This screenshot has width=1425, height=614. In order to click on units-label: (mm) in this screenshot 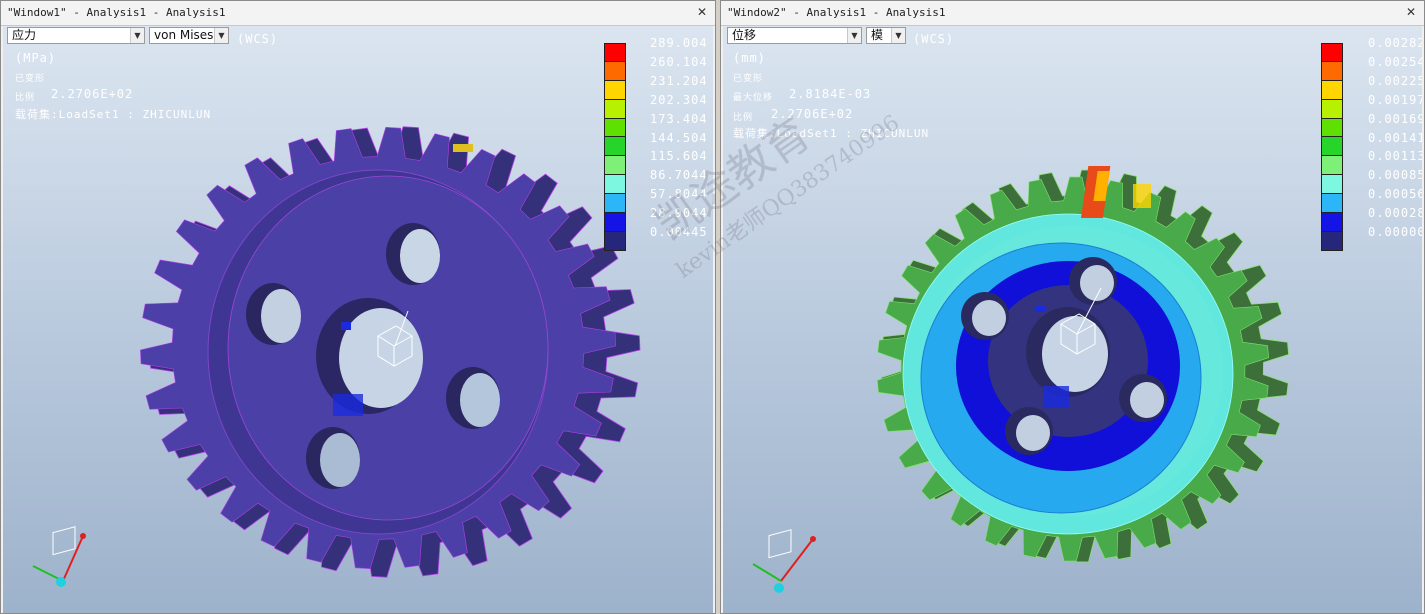, I will do `click(749, 58)`.